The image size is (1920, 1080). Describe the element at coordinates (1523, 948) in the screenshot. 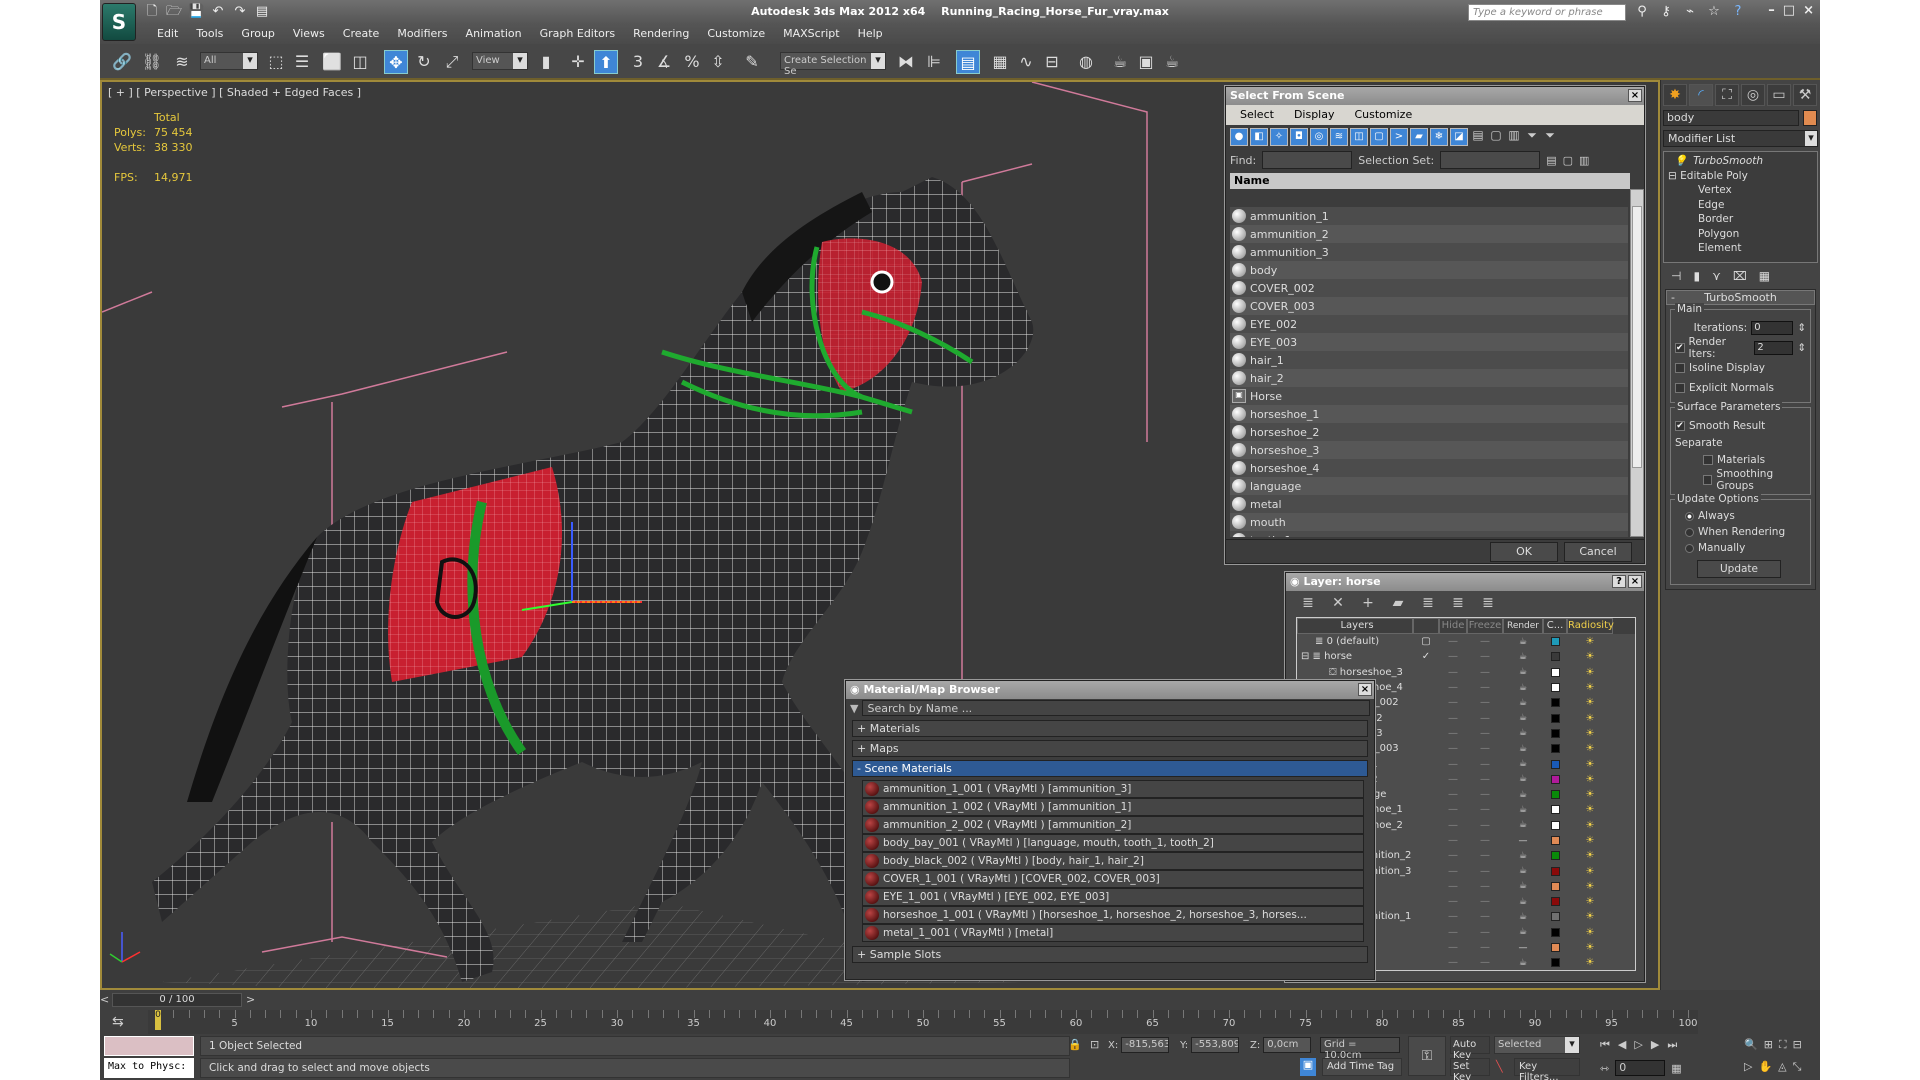

I see `render-off-toggle: —` at that location.